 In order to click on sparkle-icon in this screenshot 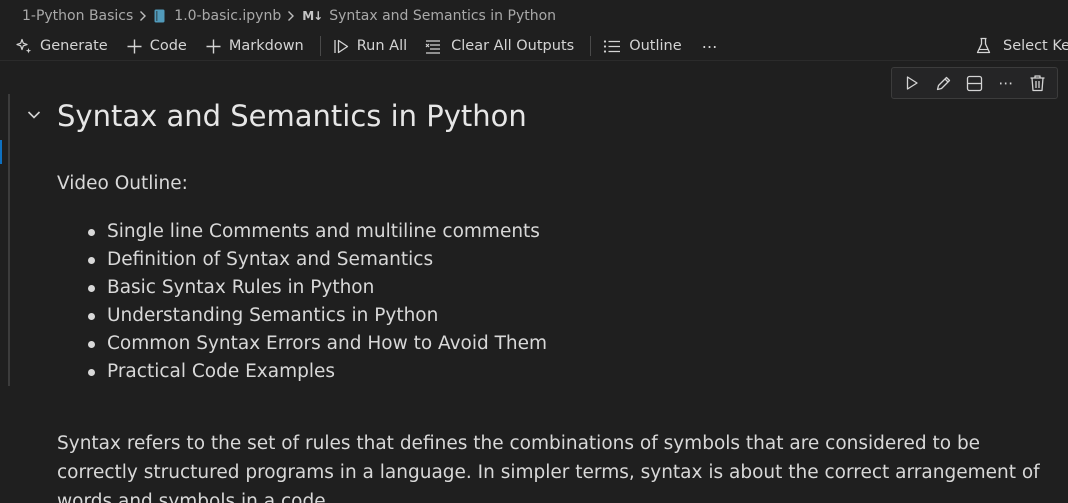, I will do `click(24, 45)`.